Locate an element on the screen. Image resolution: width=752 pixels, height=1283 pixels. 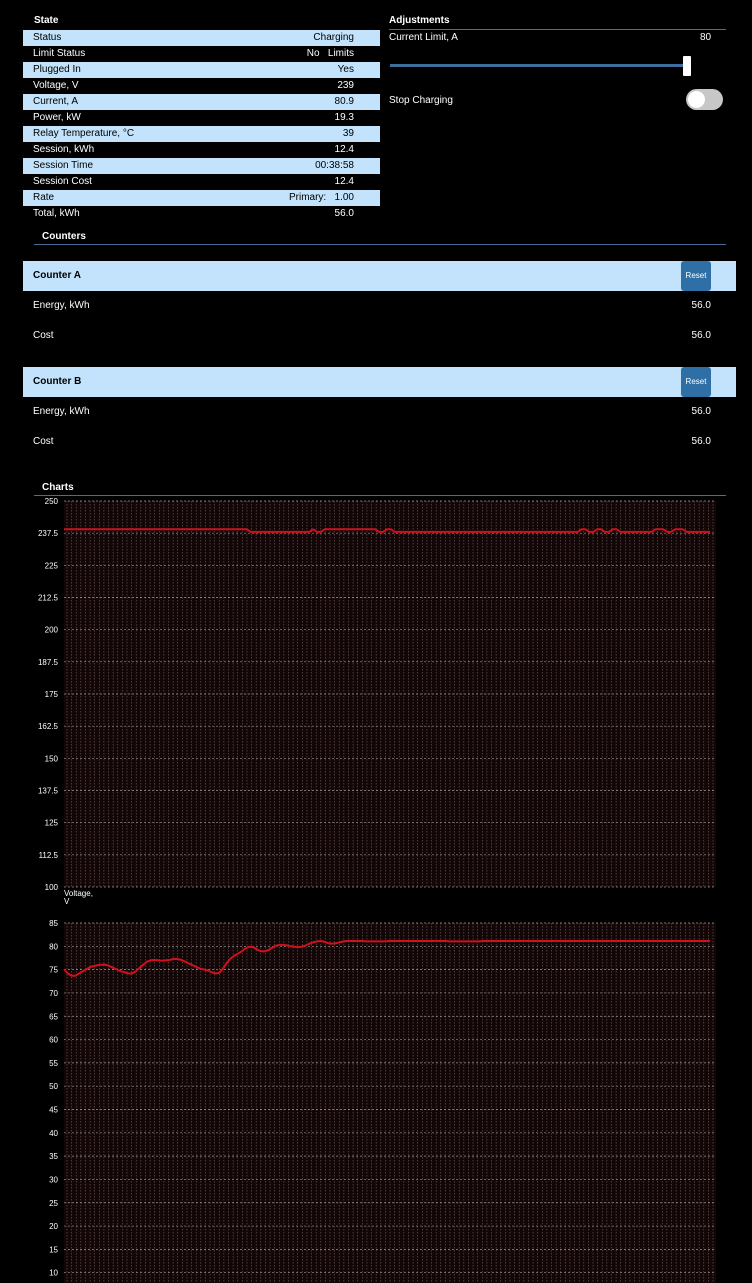
state-row-label: Total, kWh is located at coordinates (56, 213).